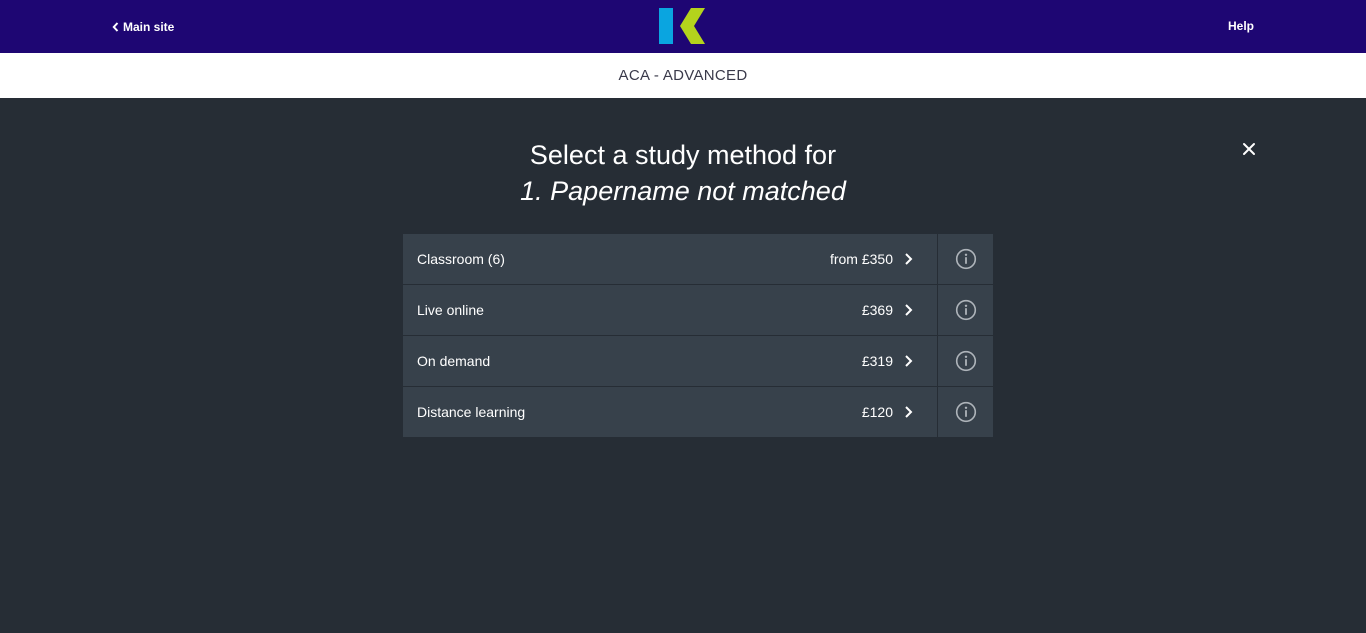 This screenshot has height=633, width=1366. Describe the element at coordinates (683, 155) in the screenshot. I see `heading-title: Select a study method for` at that location.